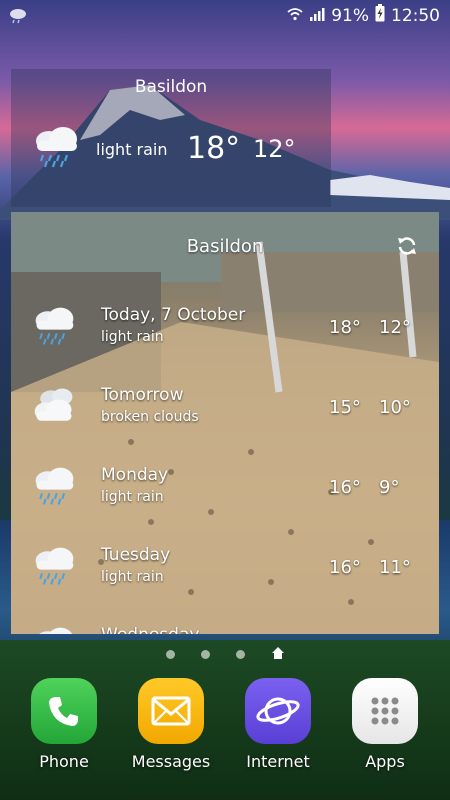  Describe the element at coordinates (225, 417) in the screenshot. I see `forecast-row: Tomorrow broken clouds 15° 10°` at that location.